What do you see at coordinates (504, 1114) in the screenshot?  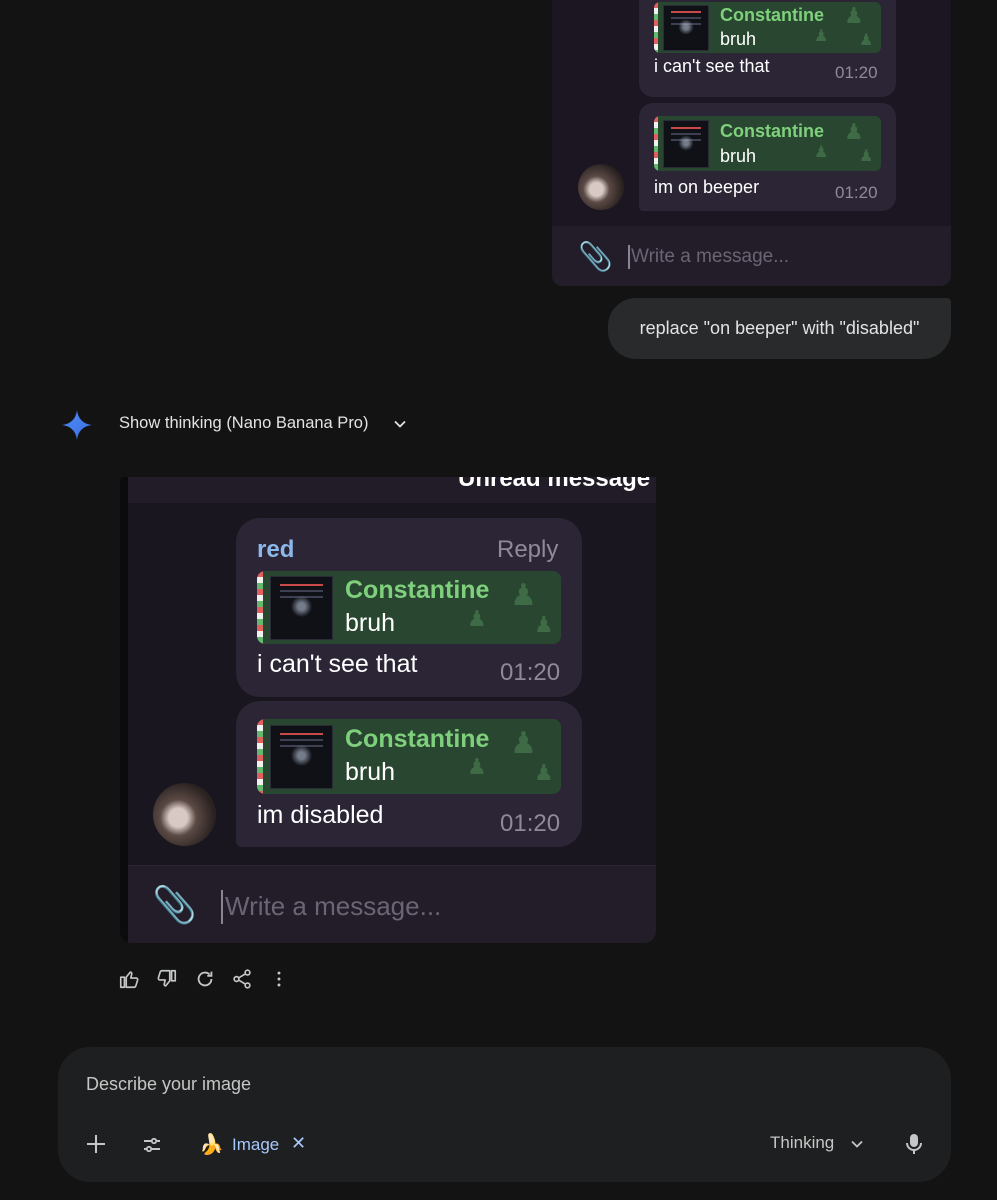 I see `prompt-composer: Describe your image 🍌 Image ✕ Thinking` at bounding box center [504, 1114].